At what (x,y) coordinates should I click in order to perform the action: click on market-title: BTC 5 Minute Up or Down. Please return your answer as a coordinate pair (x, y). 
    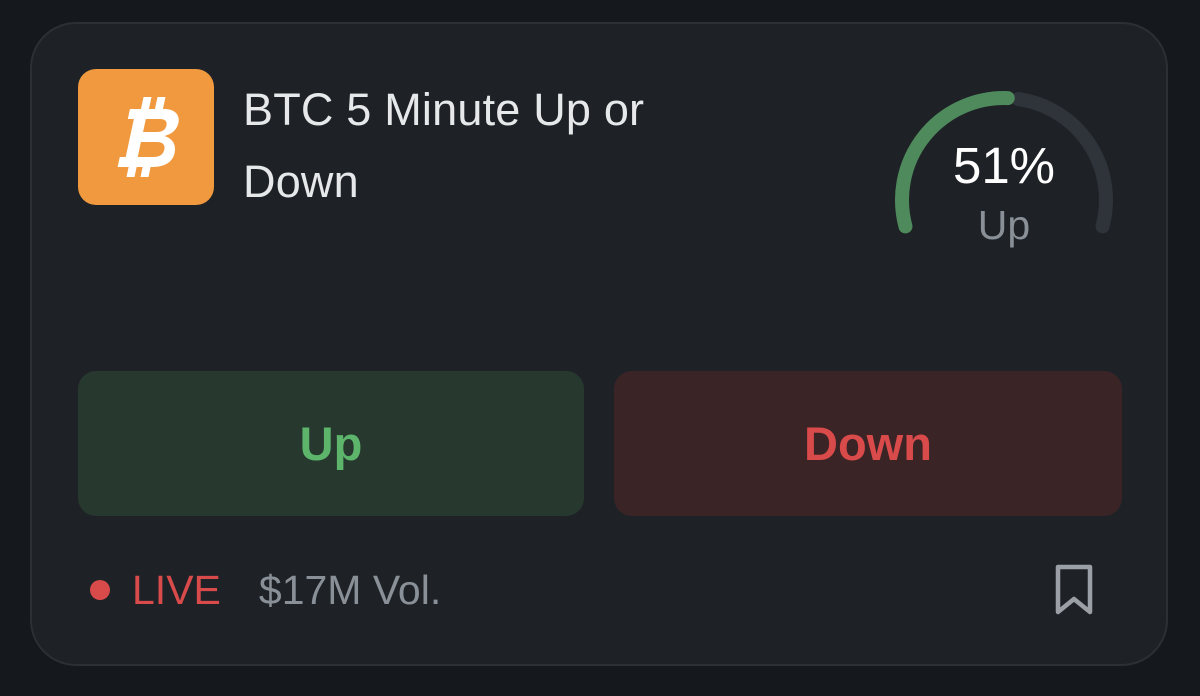
    Looking at the image, I should click on (503, 146).